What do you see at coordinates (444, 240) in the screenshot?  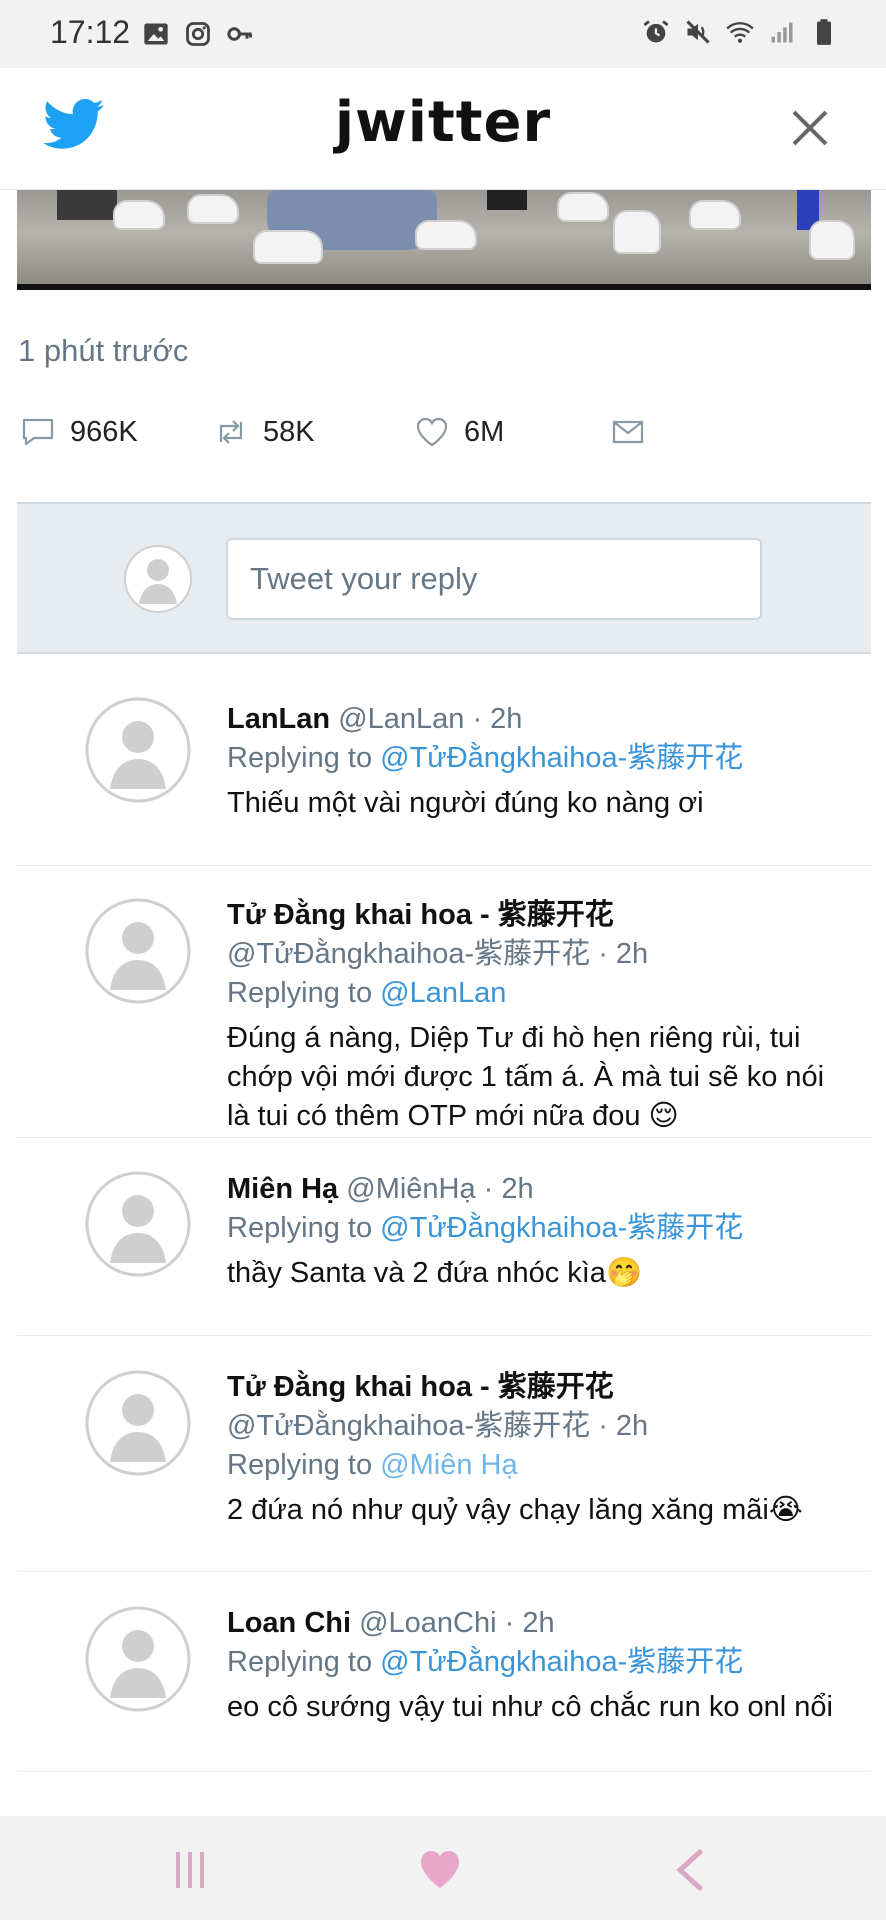 I see `tweet-image` at bounding box center [444, 240].